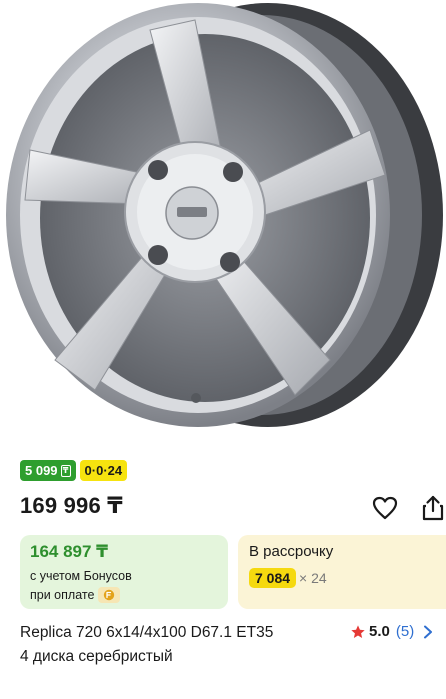 Image resolution: width=446 pixels, height=699 pixels. Describe the element at coordinates (62, 595) in the screenshot. I see `bonus-card-note-payment-text: при оплате` at that location.